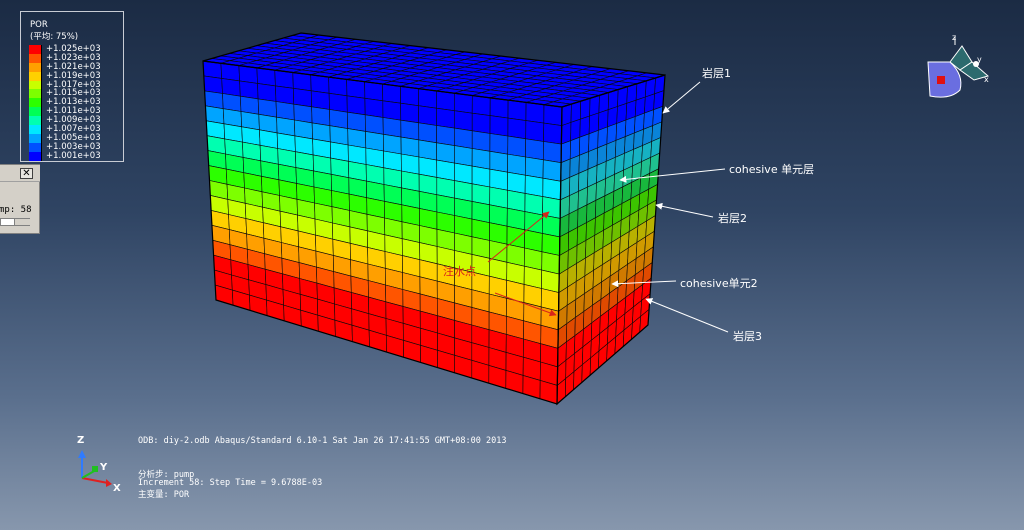  I want to click on arrow-layer3, so click(687, 315).